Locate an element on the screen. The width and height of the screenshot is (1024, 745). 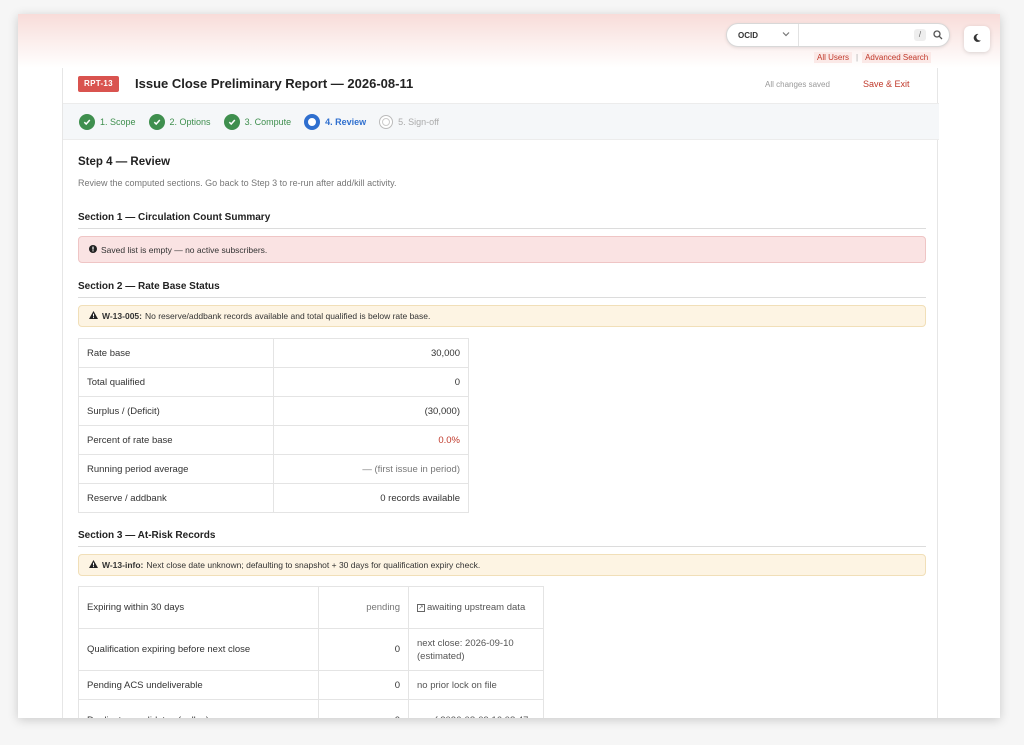
all-users-link: All Users is located at coordinates (833, 57).